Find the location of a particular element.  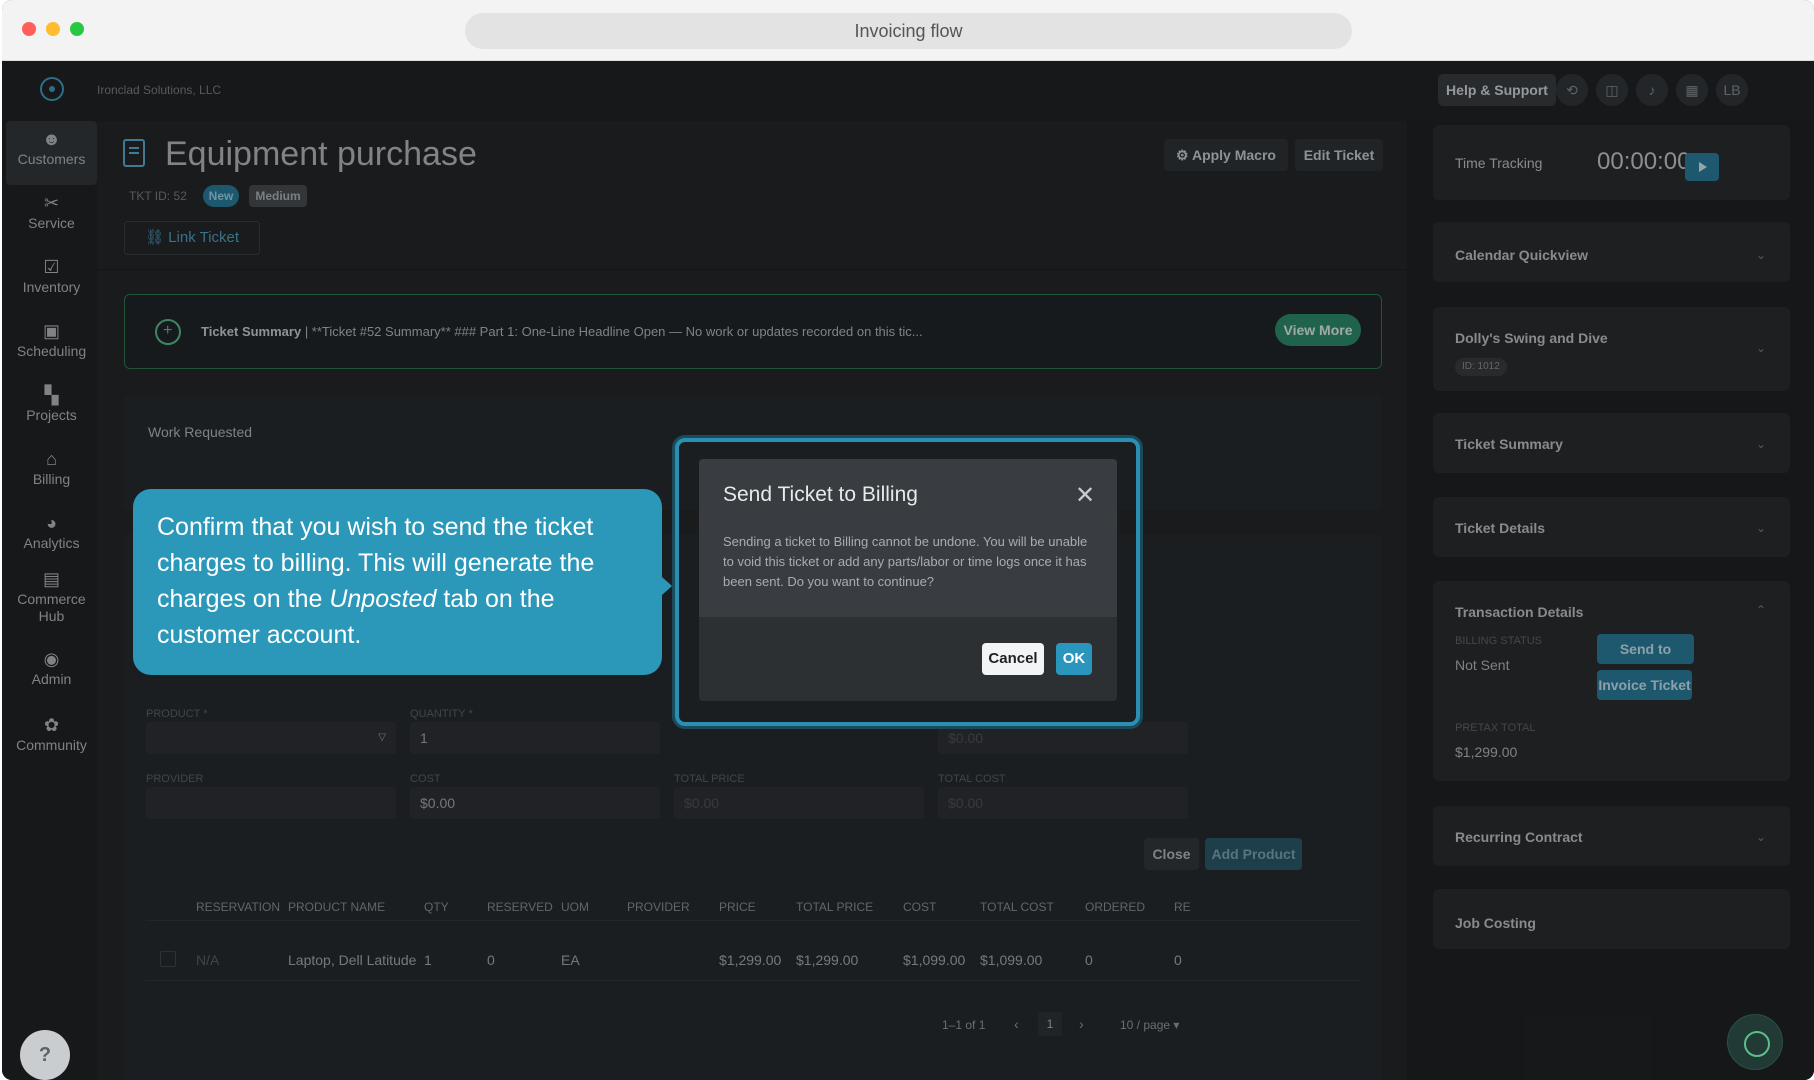

tooltip-emphasis: Unposted is located at coordinates (383, 599).